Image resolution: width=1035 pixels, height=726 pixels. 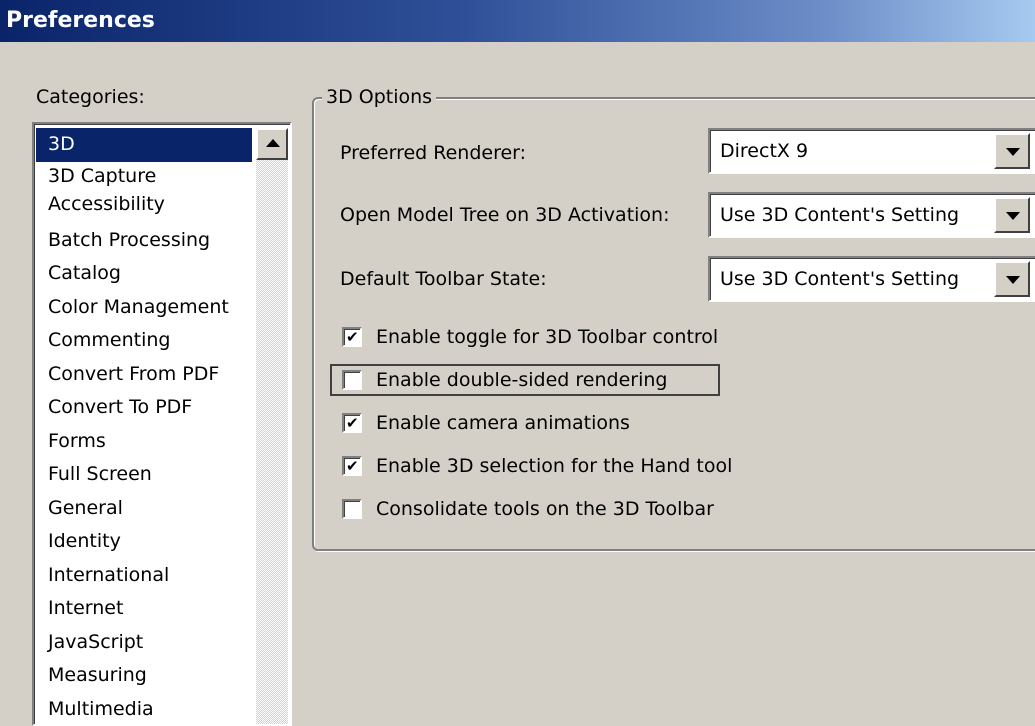 I want to click on category-item-international: International, so click(x=144, y=576).